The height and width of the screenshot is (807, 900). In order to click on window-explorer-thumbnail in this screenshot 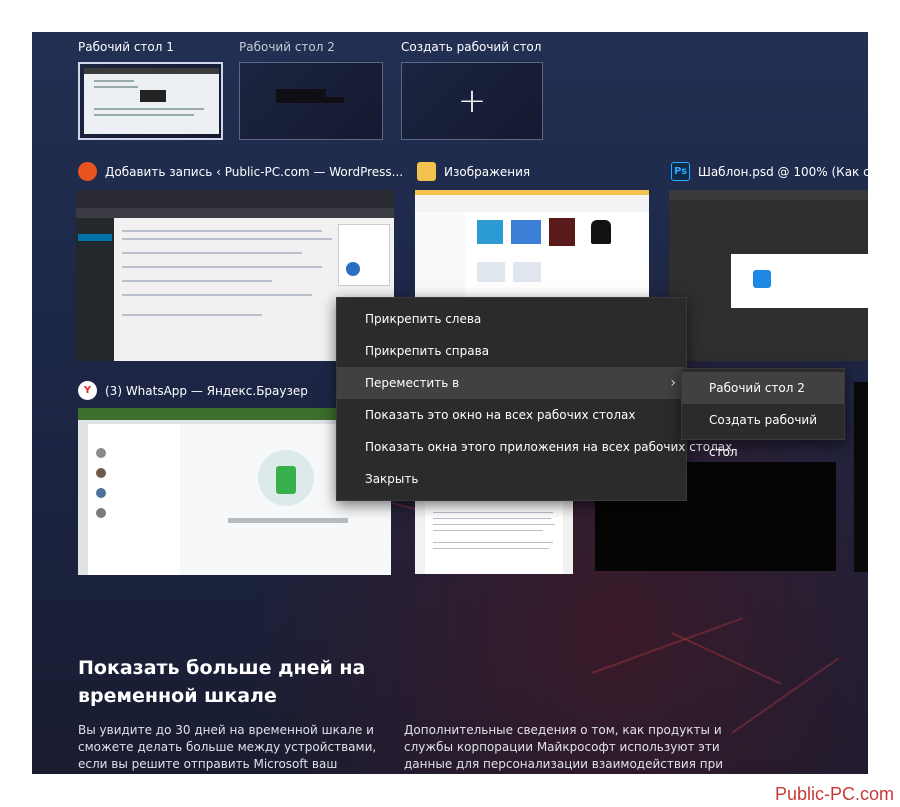, I will do `click(532, 245)`.